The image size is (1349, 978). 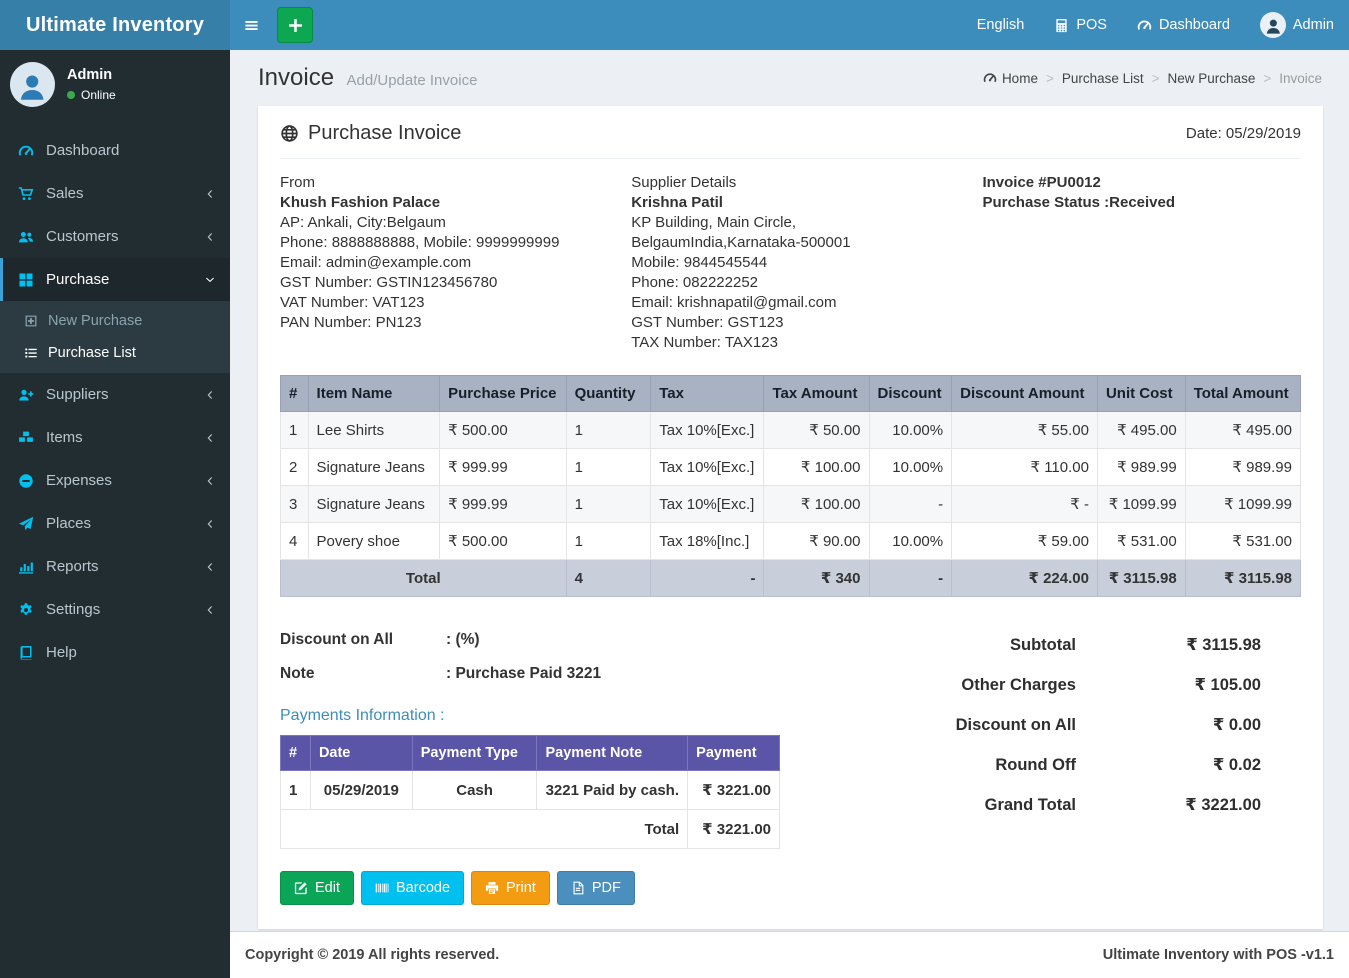 What do you see at coordinates (251, 25) in the screenshot?
I see `sidebar-toggle-button` at bounding box center [251, 25].